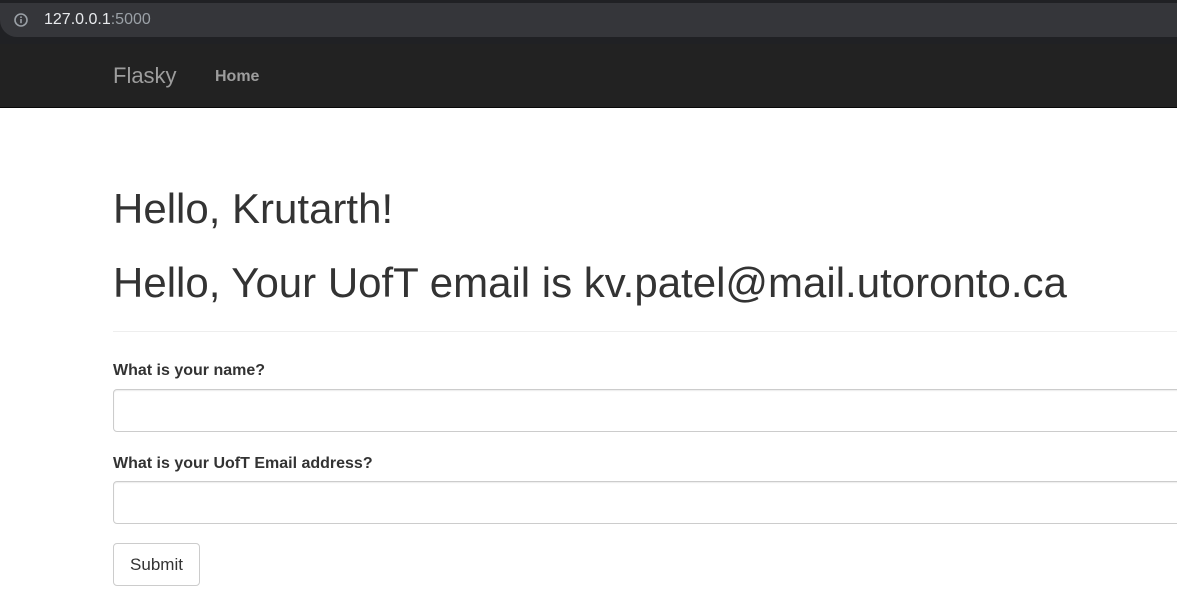 The height and width of the screenshot is (602, 1177). Describe the element at coordinates (145, 76) in the screenshot. I see `navbar-brand: Flasky` at that location.